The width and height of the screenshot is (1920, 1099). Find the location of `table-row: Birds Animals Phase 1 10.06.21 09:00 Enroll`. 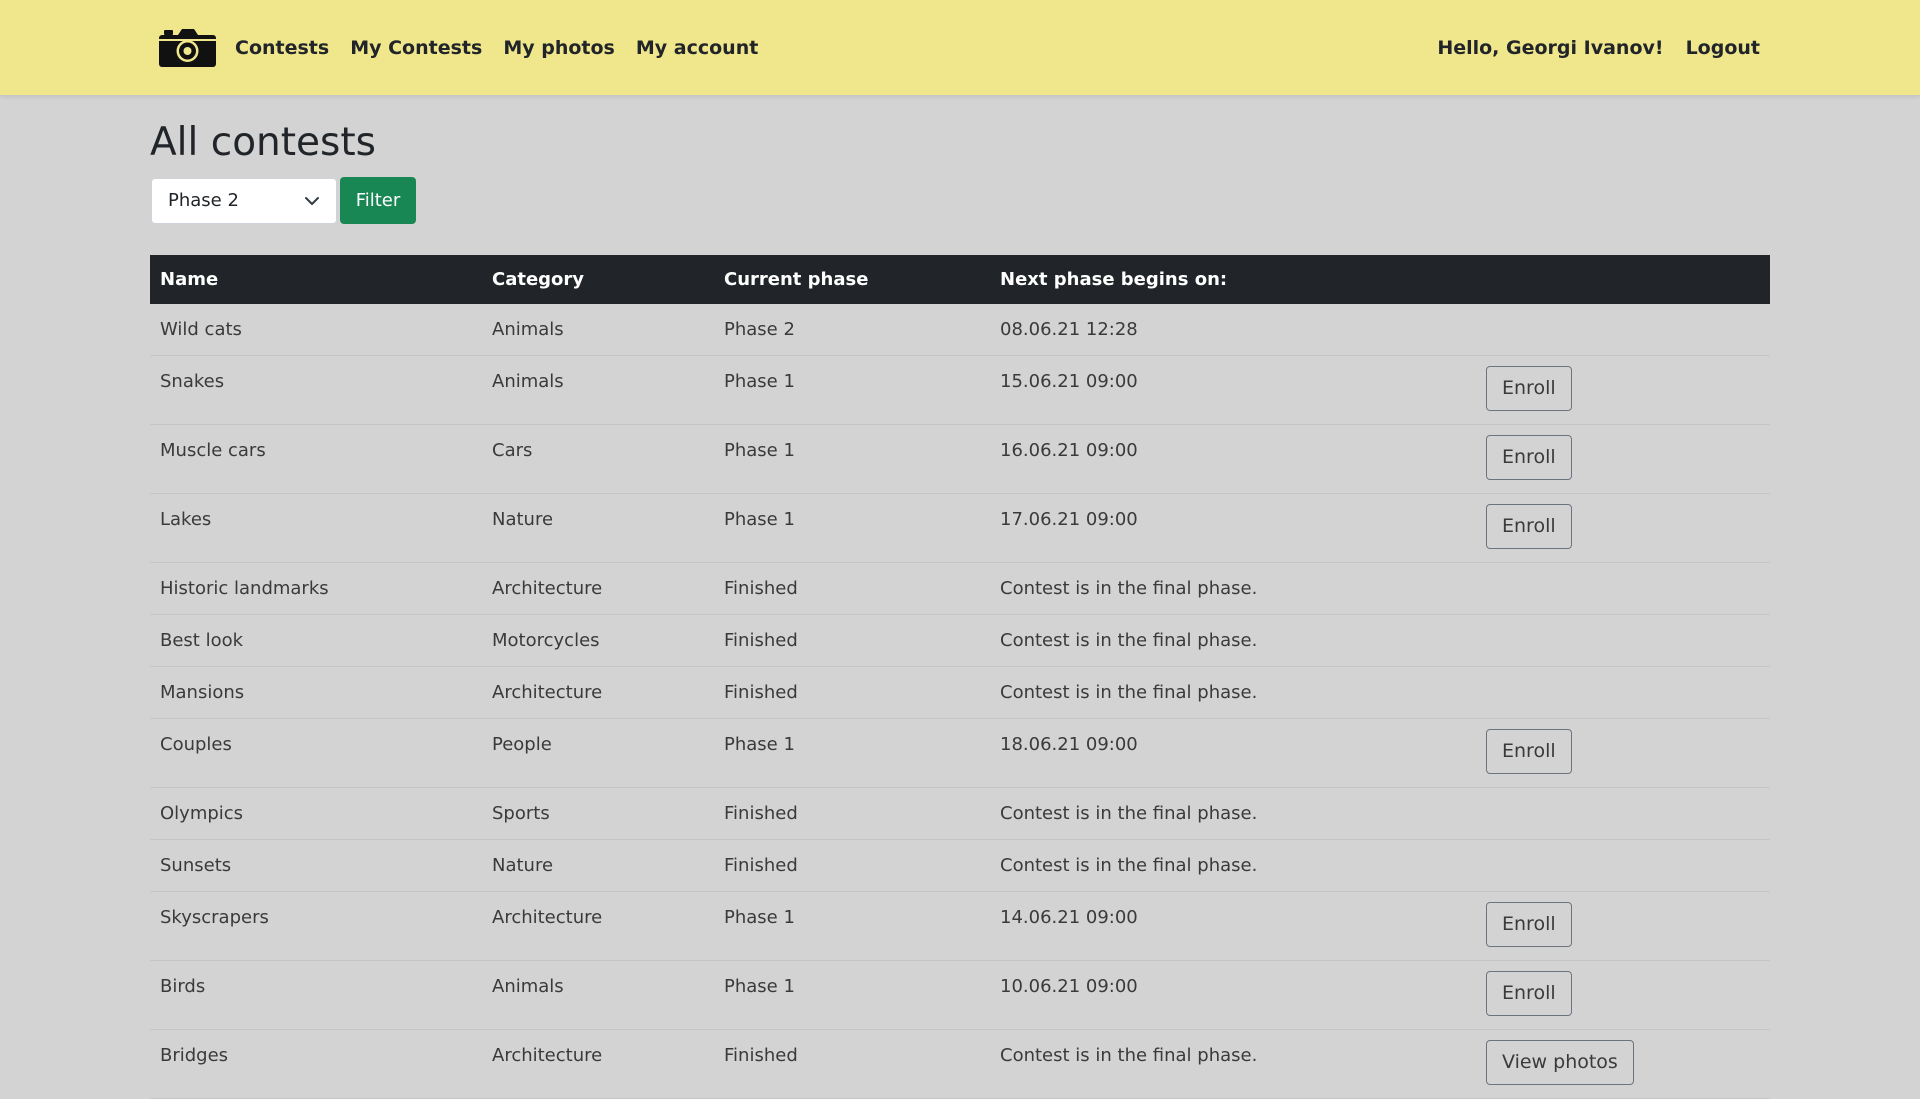

table-row: Birds Animals Phase 1 10.06.21 09:00 Enroll is located at coordinates (960, 995).